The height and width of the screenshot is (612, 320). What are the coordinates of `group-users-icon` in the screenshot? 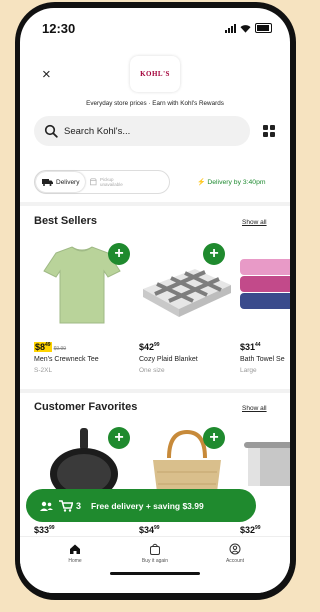 It's located at (46, 506).